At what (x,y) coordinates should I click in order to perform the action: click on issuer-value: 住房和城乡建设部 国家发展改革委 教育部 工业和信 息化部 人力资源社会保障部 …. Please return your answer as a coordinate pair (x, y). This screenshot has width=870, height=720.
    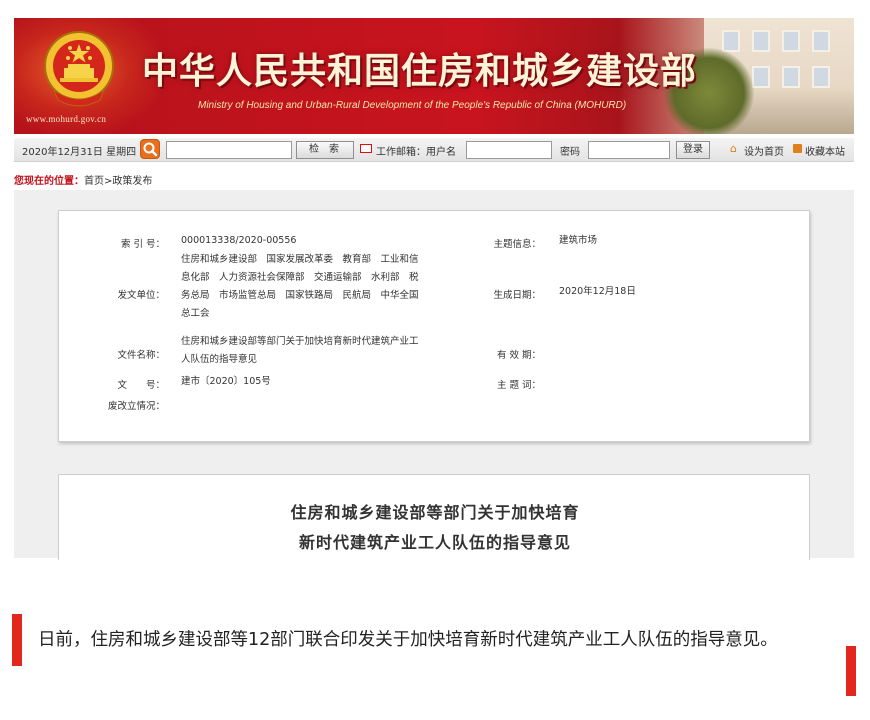
    Looking at the image, I should click on (312, 287).